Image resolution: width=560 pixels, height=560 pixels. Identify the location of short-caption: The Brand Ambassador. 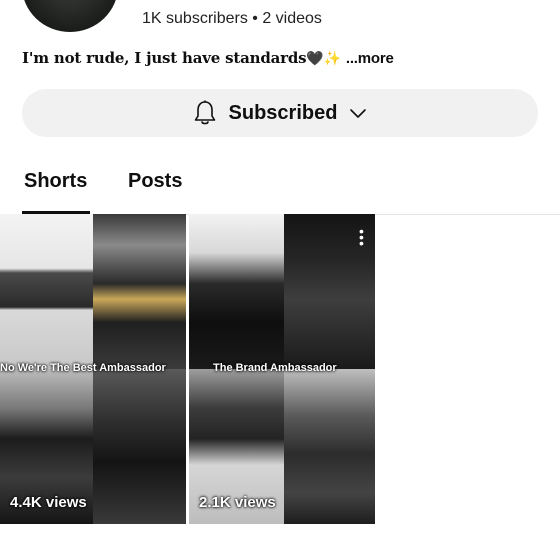
(275, 368).